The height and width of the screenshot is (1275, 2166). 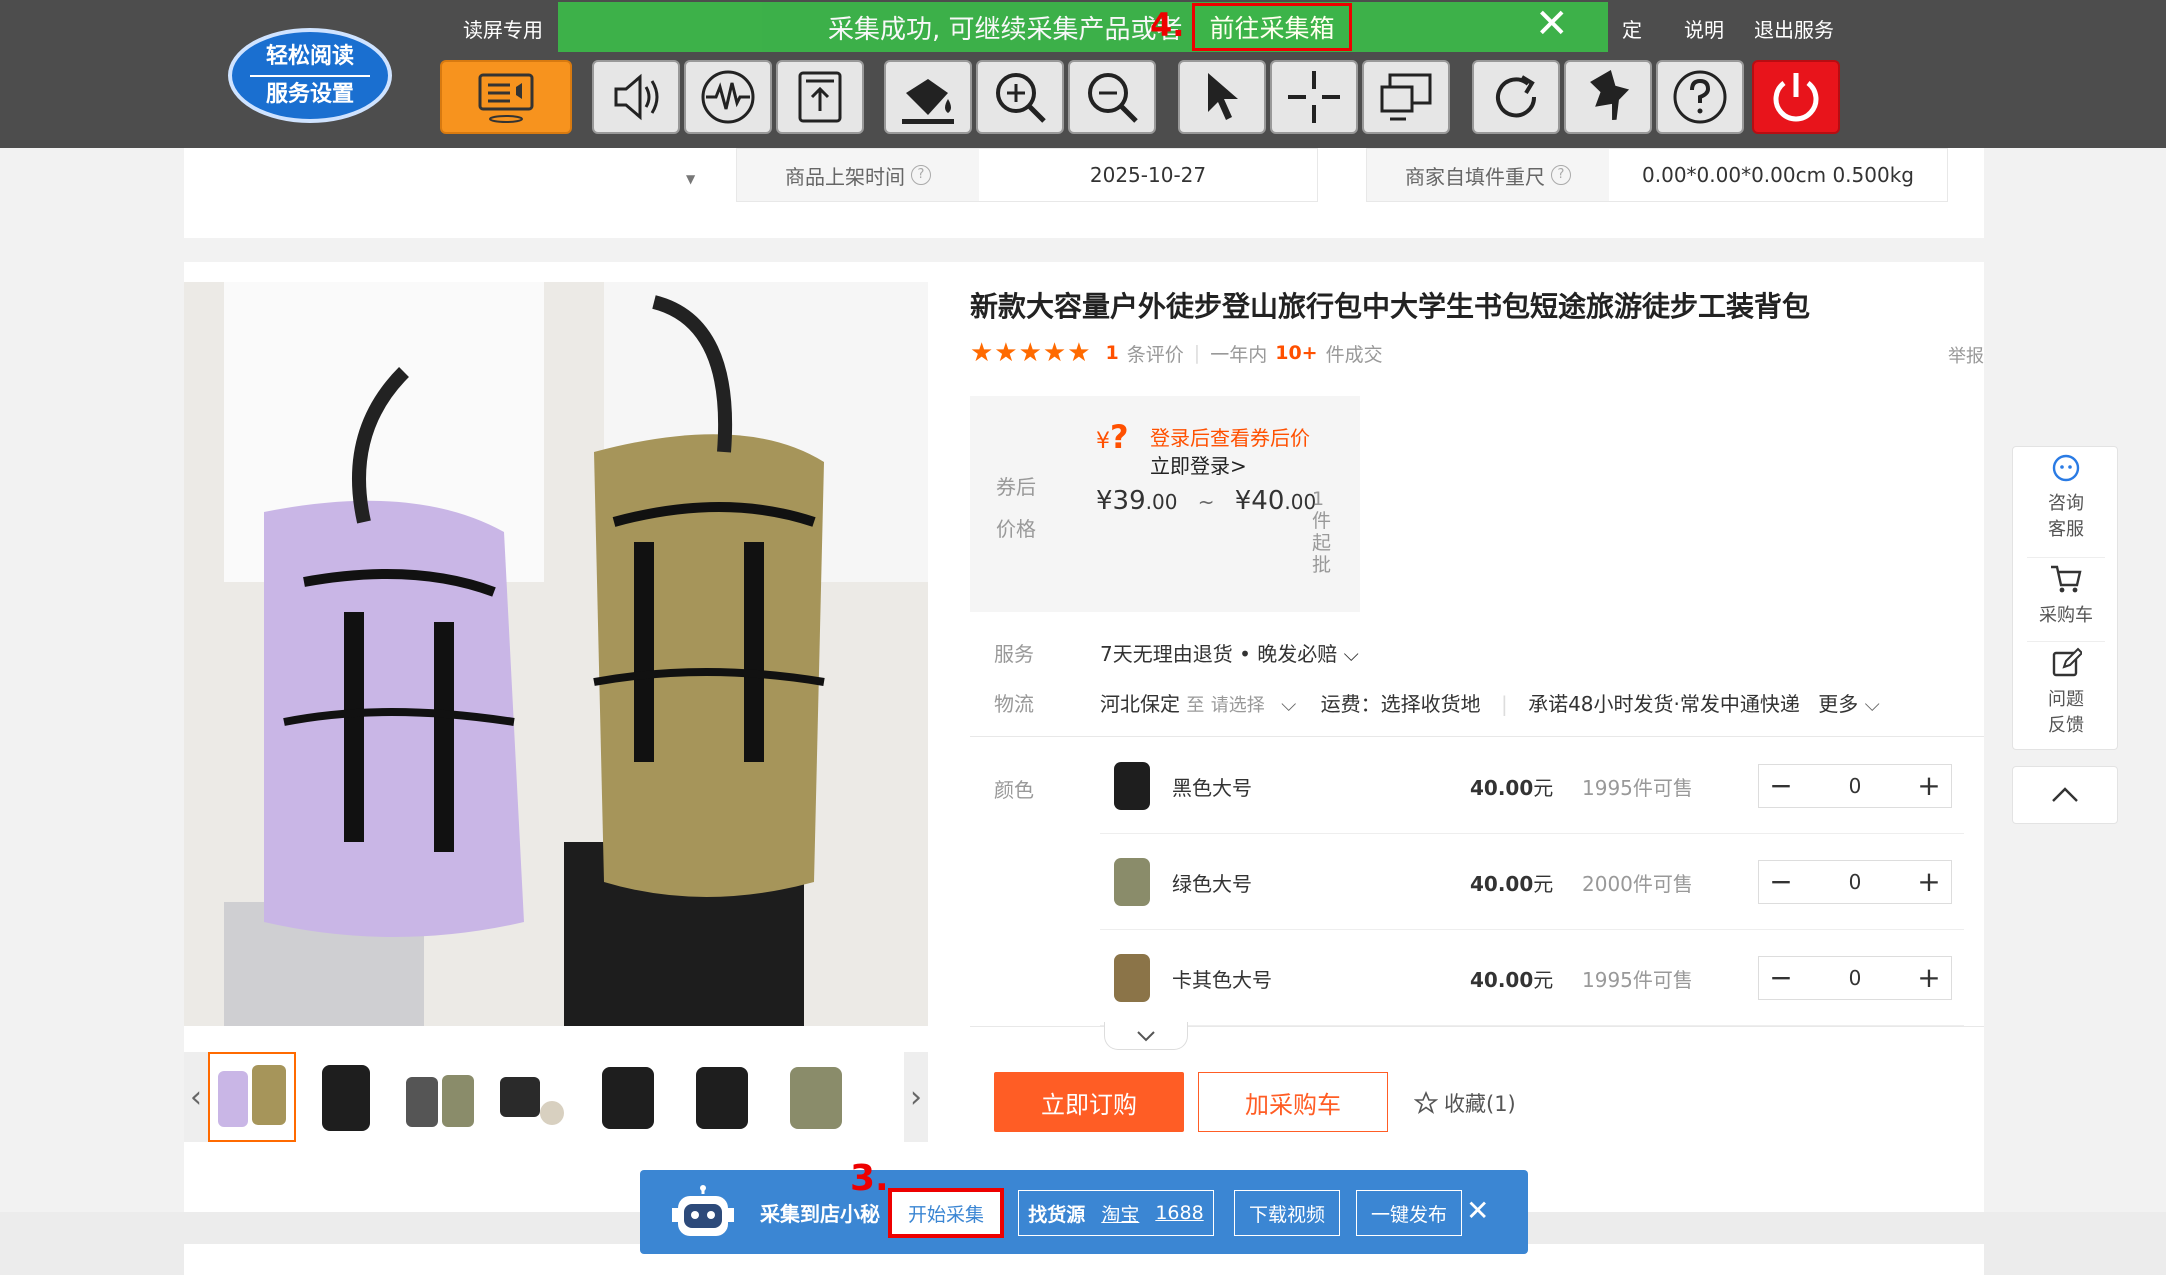 What do you see at coordinates (1027, 175) in the screenshot?
I see `listing-time-attr: 商品上架时间? 2025-10-27` at bounding box center [1027, 175].